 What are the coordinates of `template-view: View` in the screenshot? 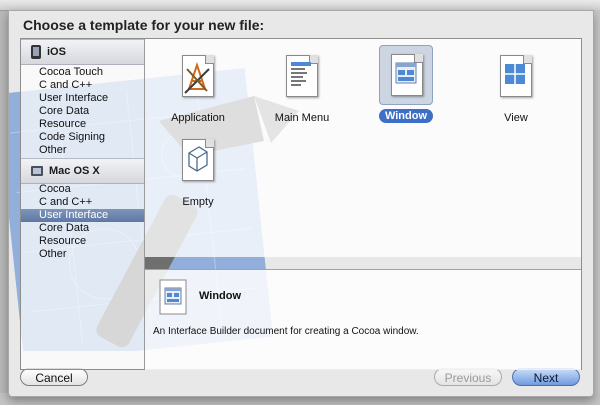 It's located at (516, 87).